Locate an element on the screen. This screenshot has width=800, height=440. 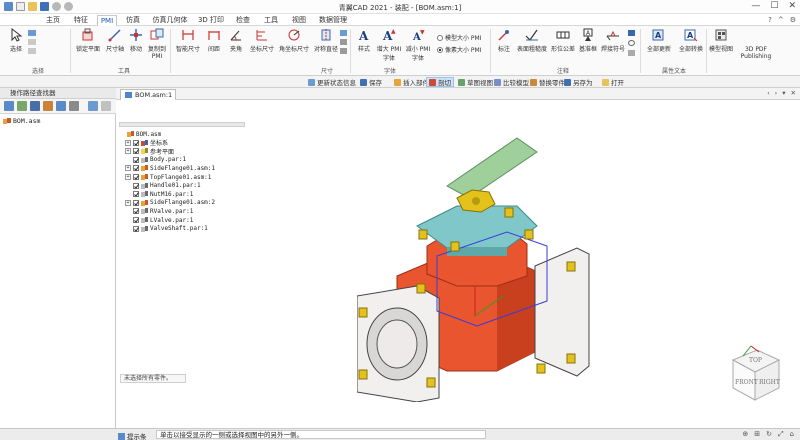
tree-item: NutM16.par:1 is located at coordinates (159, 194).